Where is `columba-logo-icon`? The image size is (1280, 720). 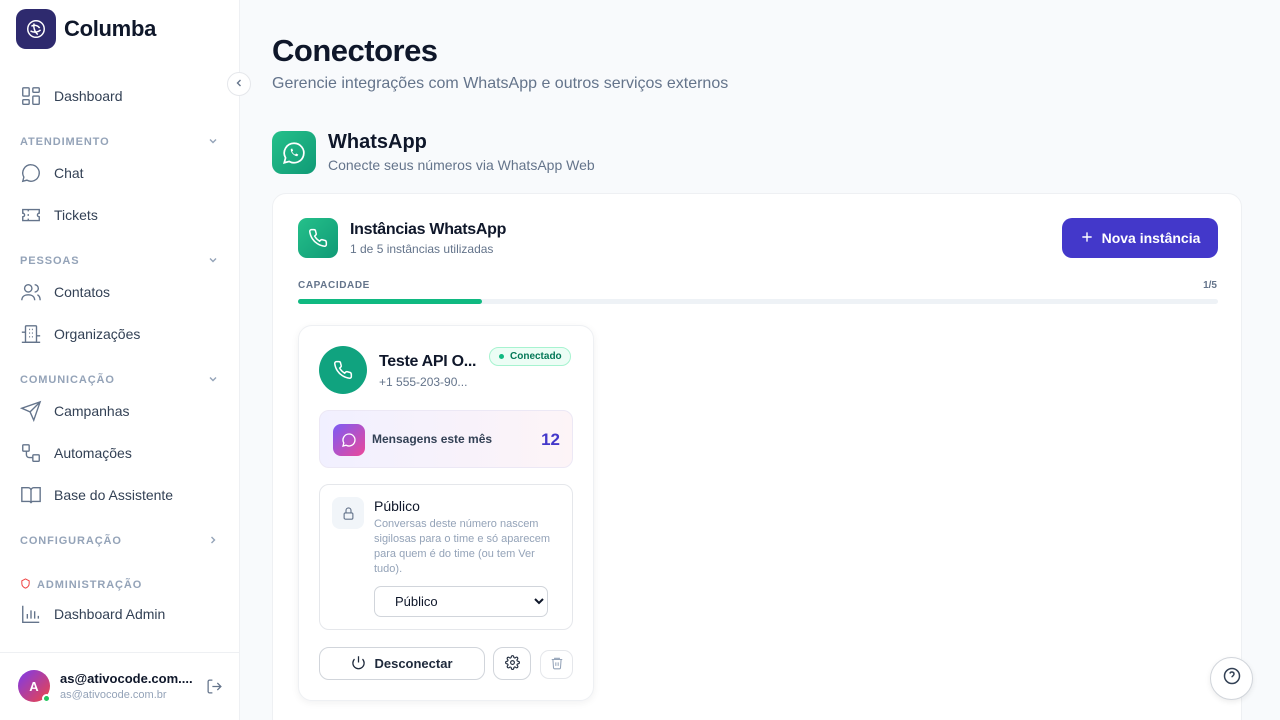
columba-logo-icon is located at coordinates (36, 29).